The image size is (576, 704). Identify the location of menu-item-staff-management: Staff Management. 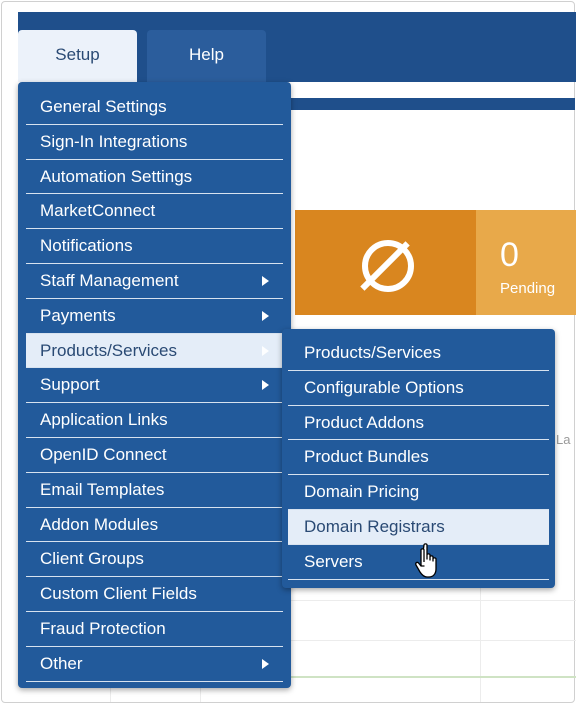
(154, 281).